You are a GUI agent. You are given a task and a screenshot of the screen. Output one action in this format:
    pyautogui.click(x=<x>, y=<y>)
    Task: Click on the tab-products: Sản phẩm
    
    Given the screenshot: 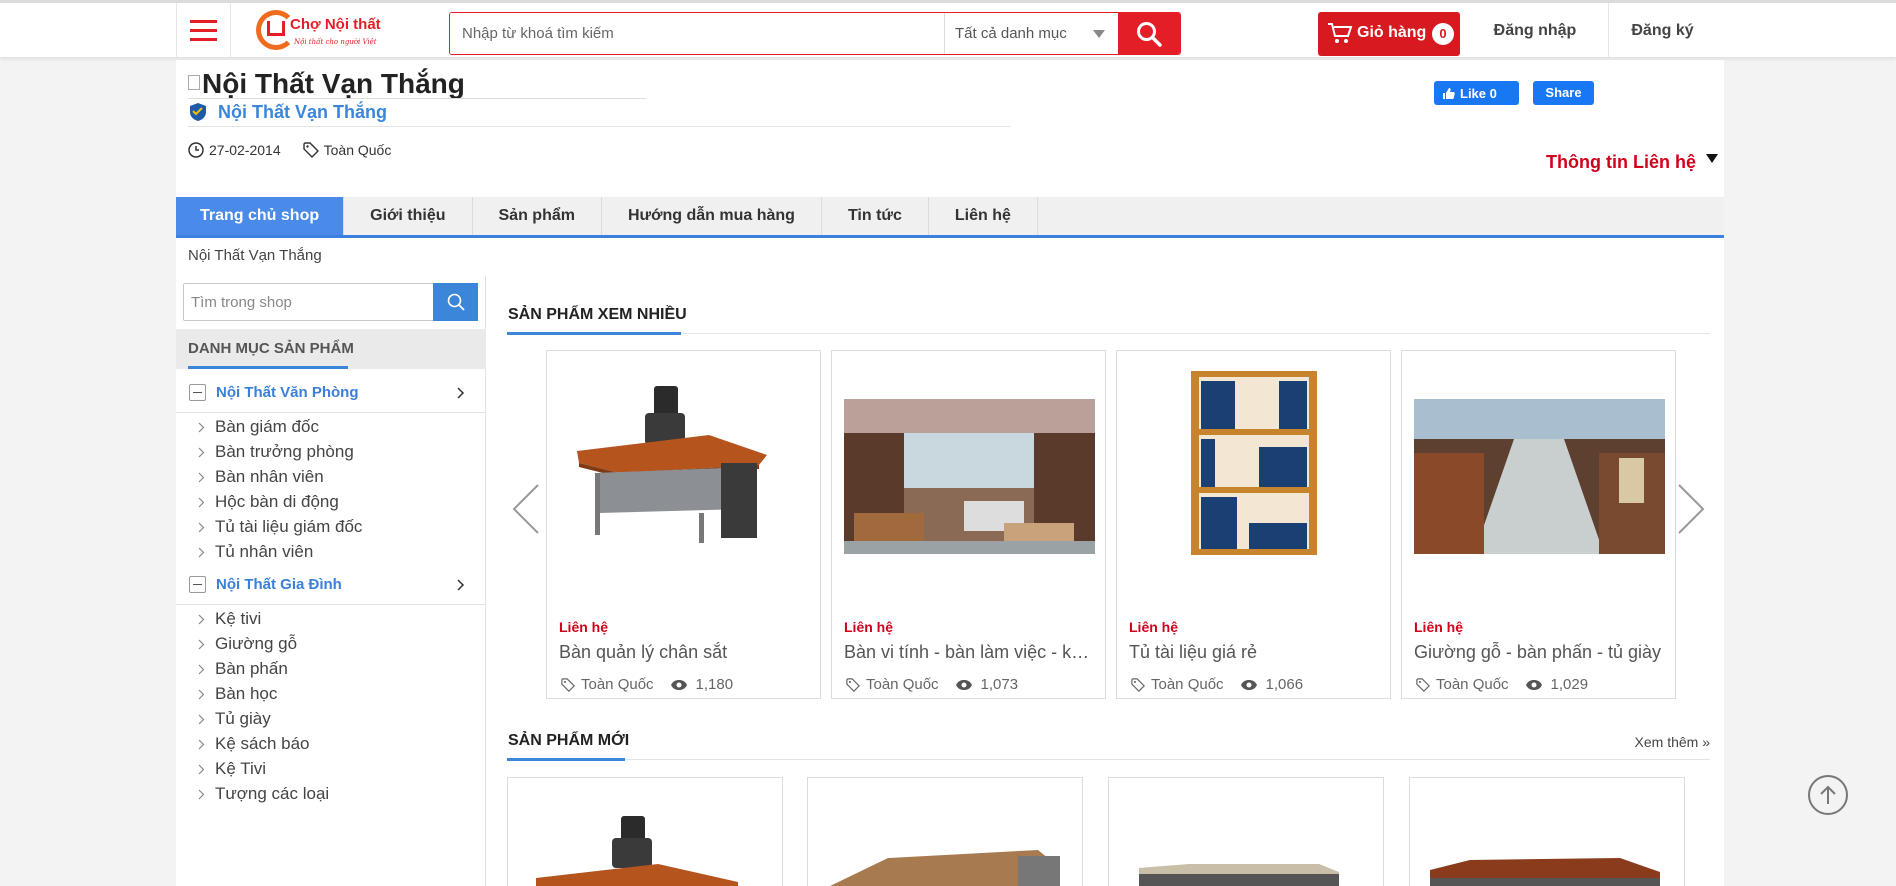 What is the action you would take?
    pyautogui.click(x=537, y=216)
    